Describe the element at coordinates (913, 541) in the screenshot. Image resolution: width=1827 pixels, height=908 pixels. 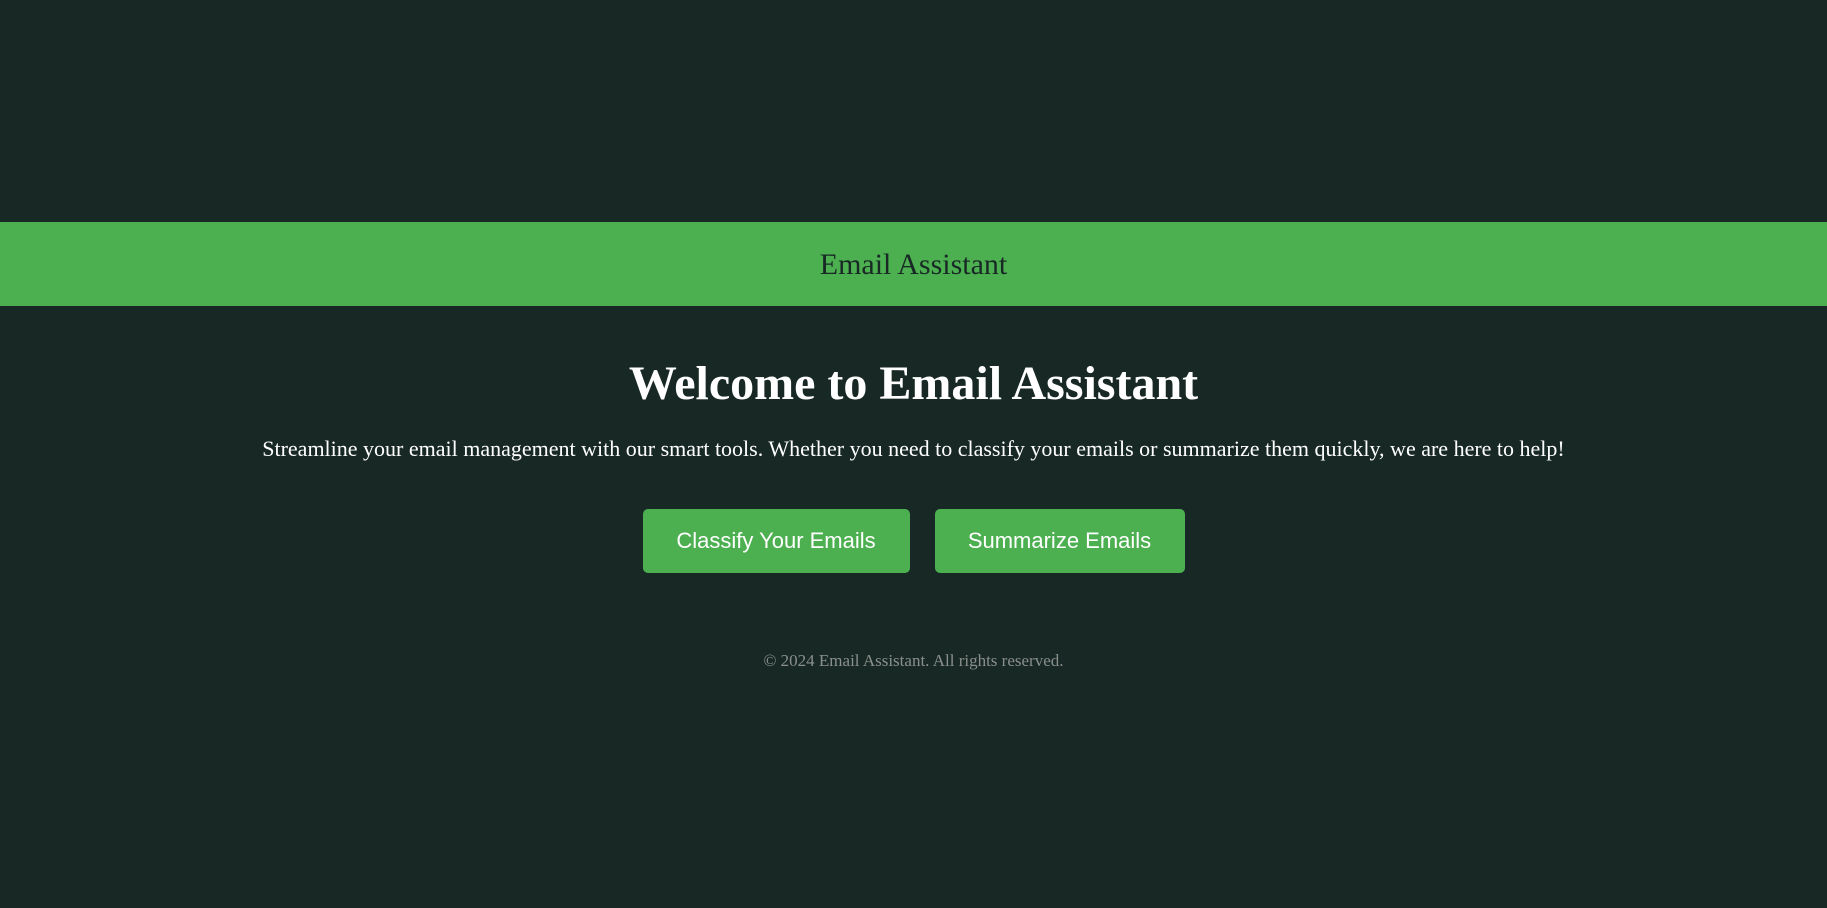
I see `action-buttons: Classify Your Emails Summarize Emails` at that location.